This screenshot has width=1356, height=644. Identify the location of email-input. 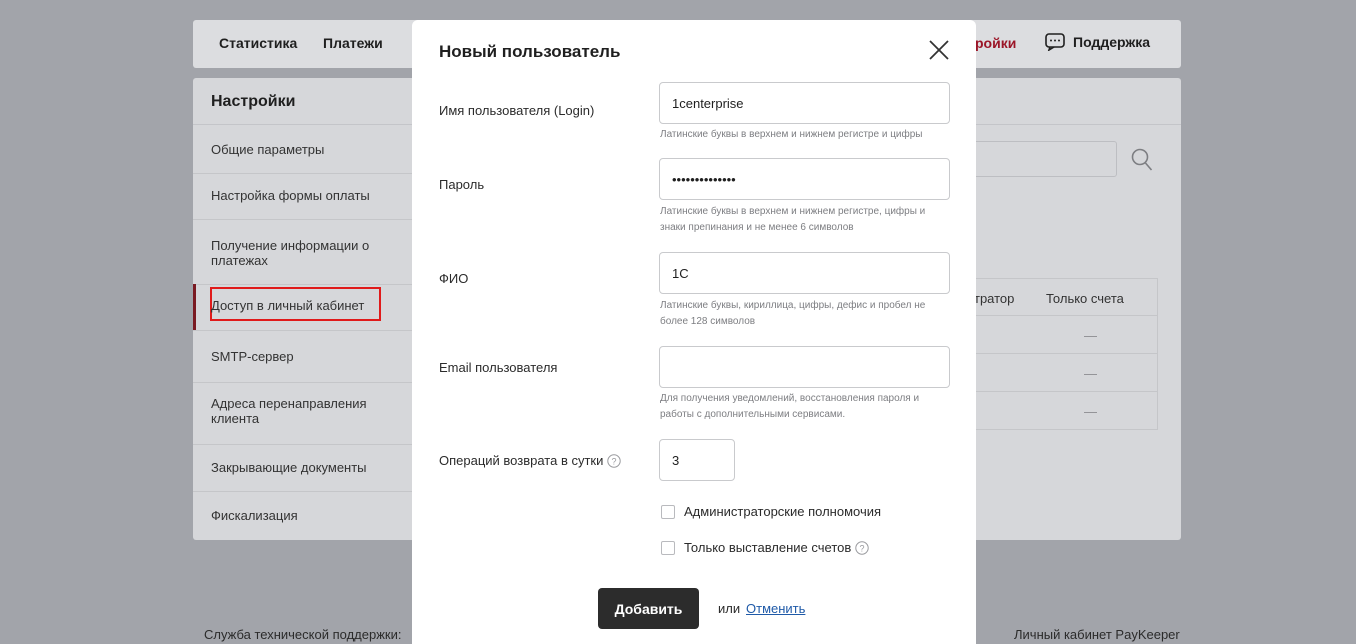
(804, 367).